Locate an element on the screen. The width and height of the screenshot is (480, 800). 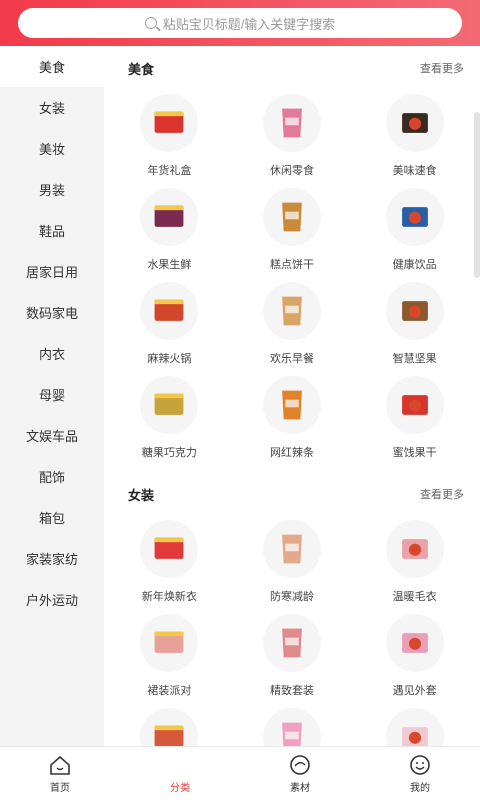
chocolate-icon is located at coordinates (169, 405).